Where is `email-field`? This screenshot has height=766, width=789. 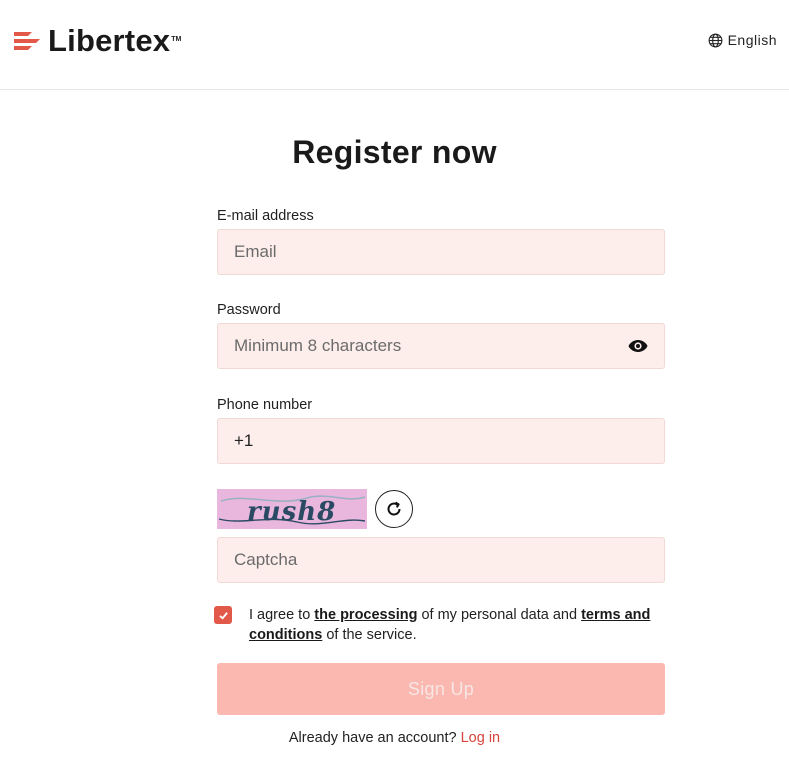 email-field is located at coordinates (441, 252).